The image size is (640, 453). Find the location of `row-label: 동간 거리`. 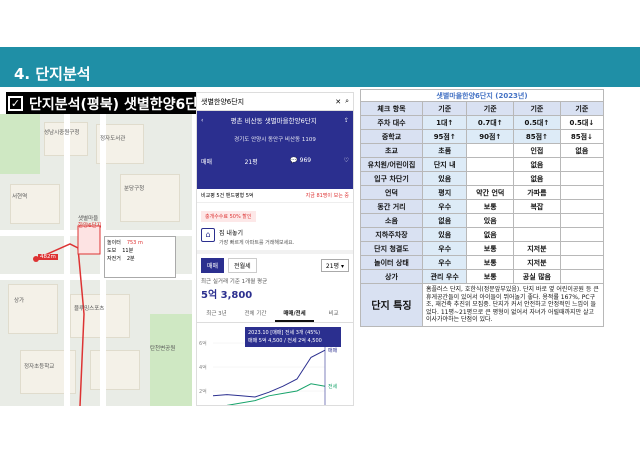

row-label: 동간 거리 is located at coordinates (391, 206).